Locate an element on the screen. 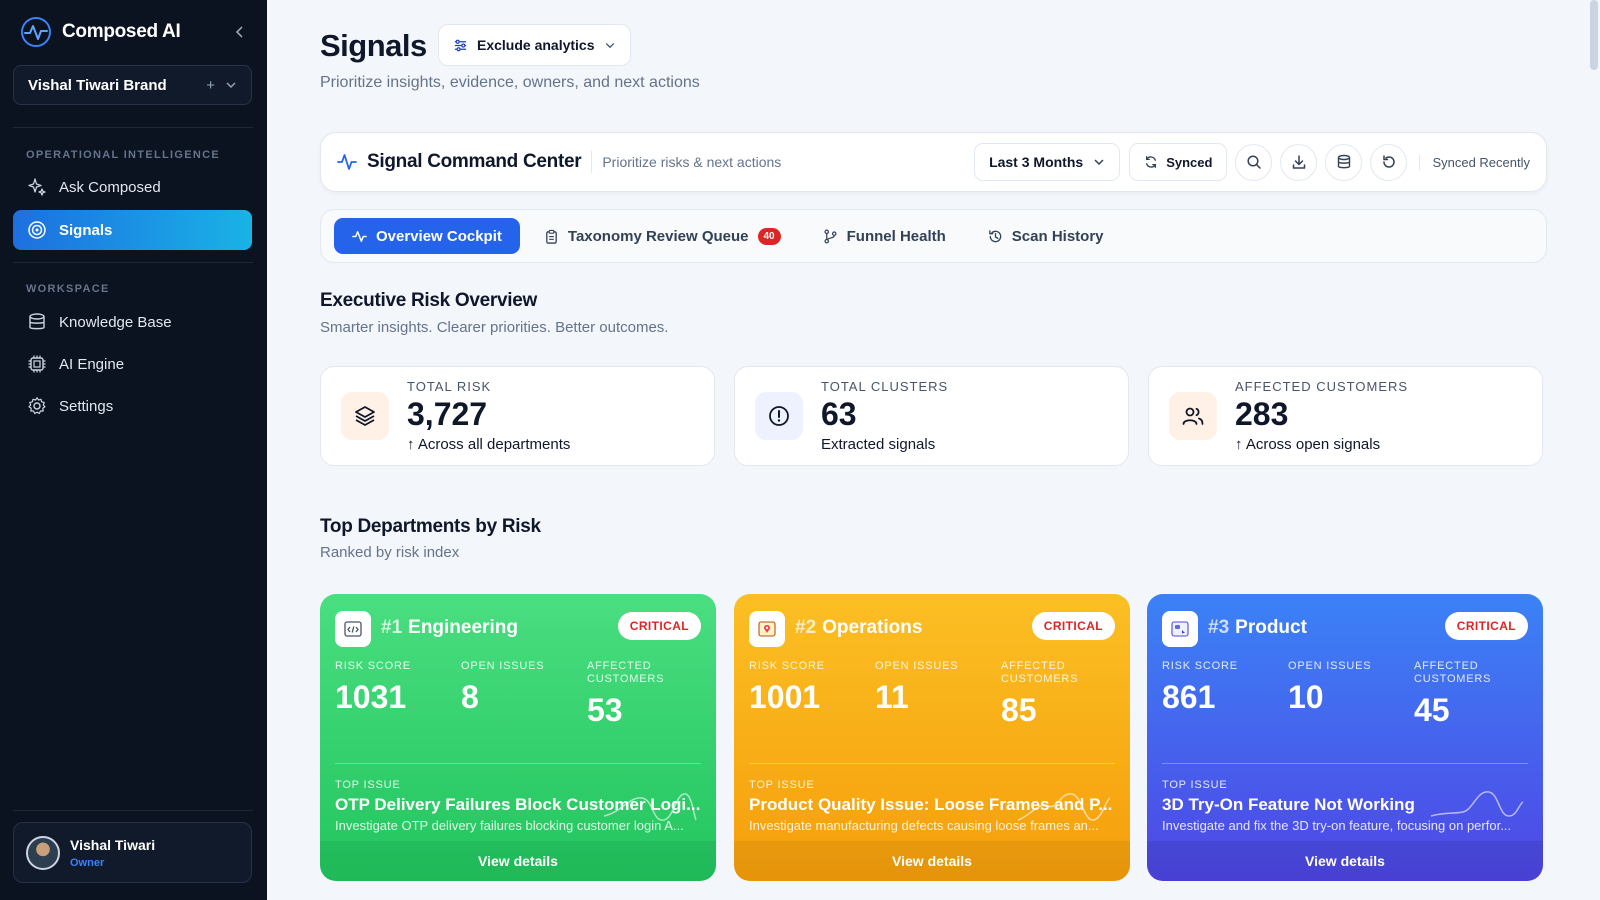 This screenshot has width=1600, height=900. stat-card-total-clusters: TOTAL CLUSTERS 63 Extracted signals is located at coordinates (931, 416).